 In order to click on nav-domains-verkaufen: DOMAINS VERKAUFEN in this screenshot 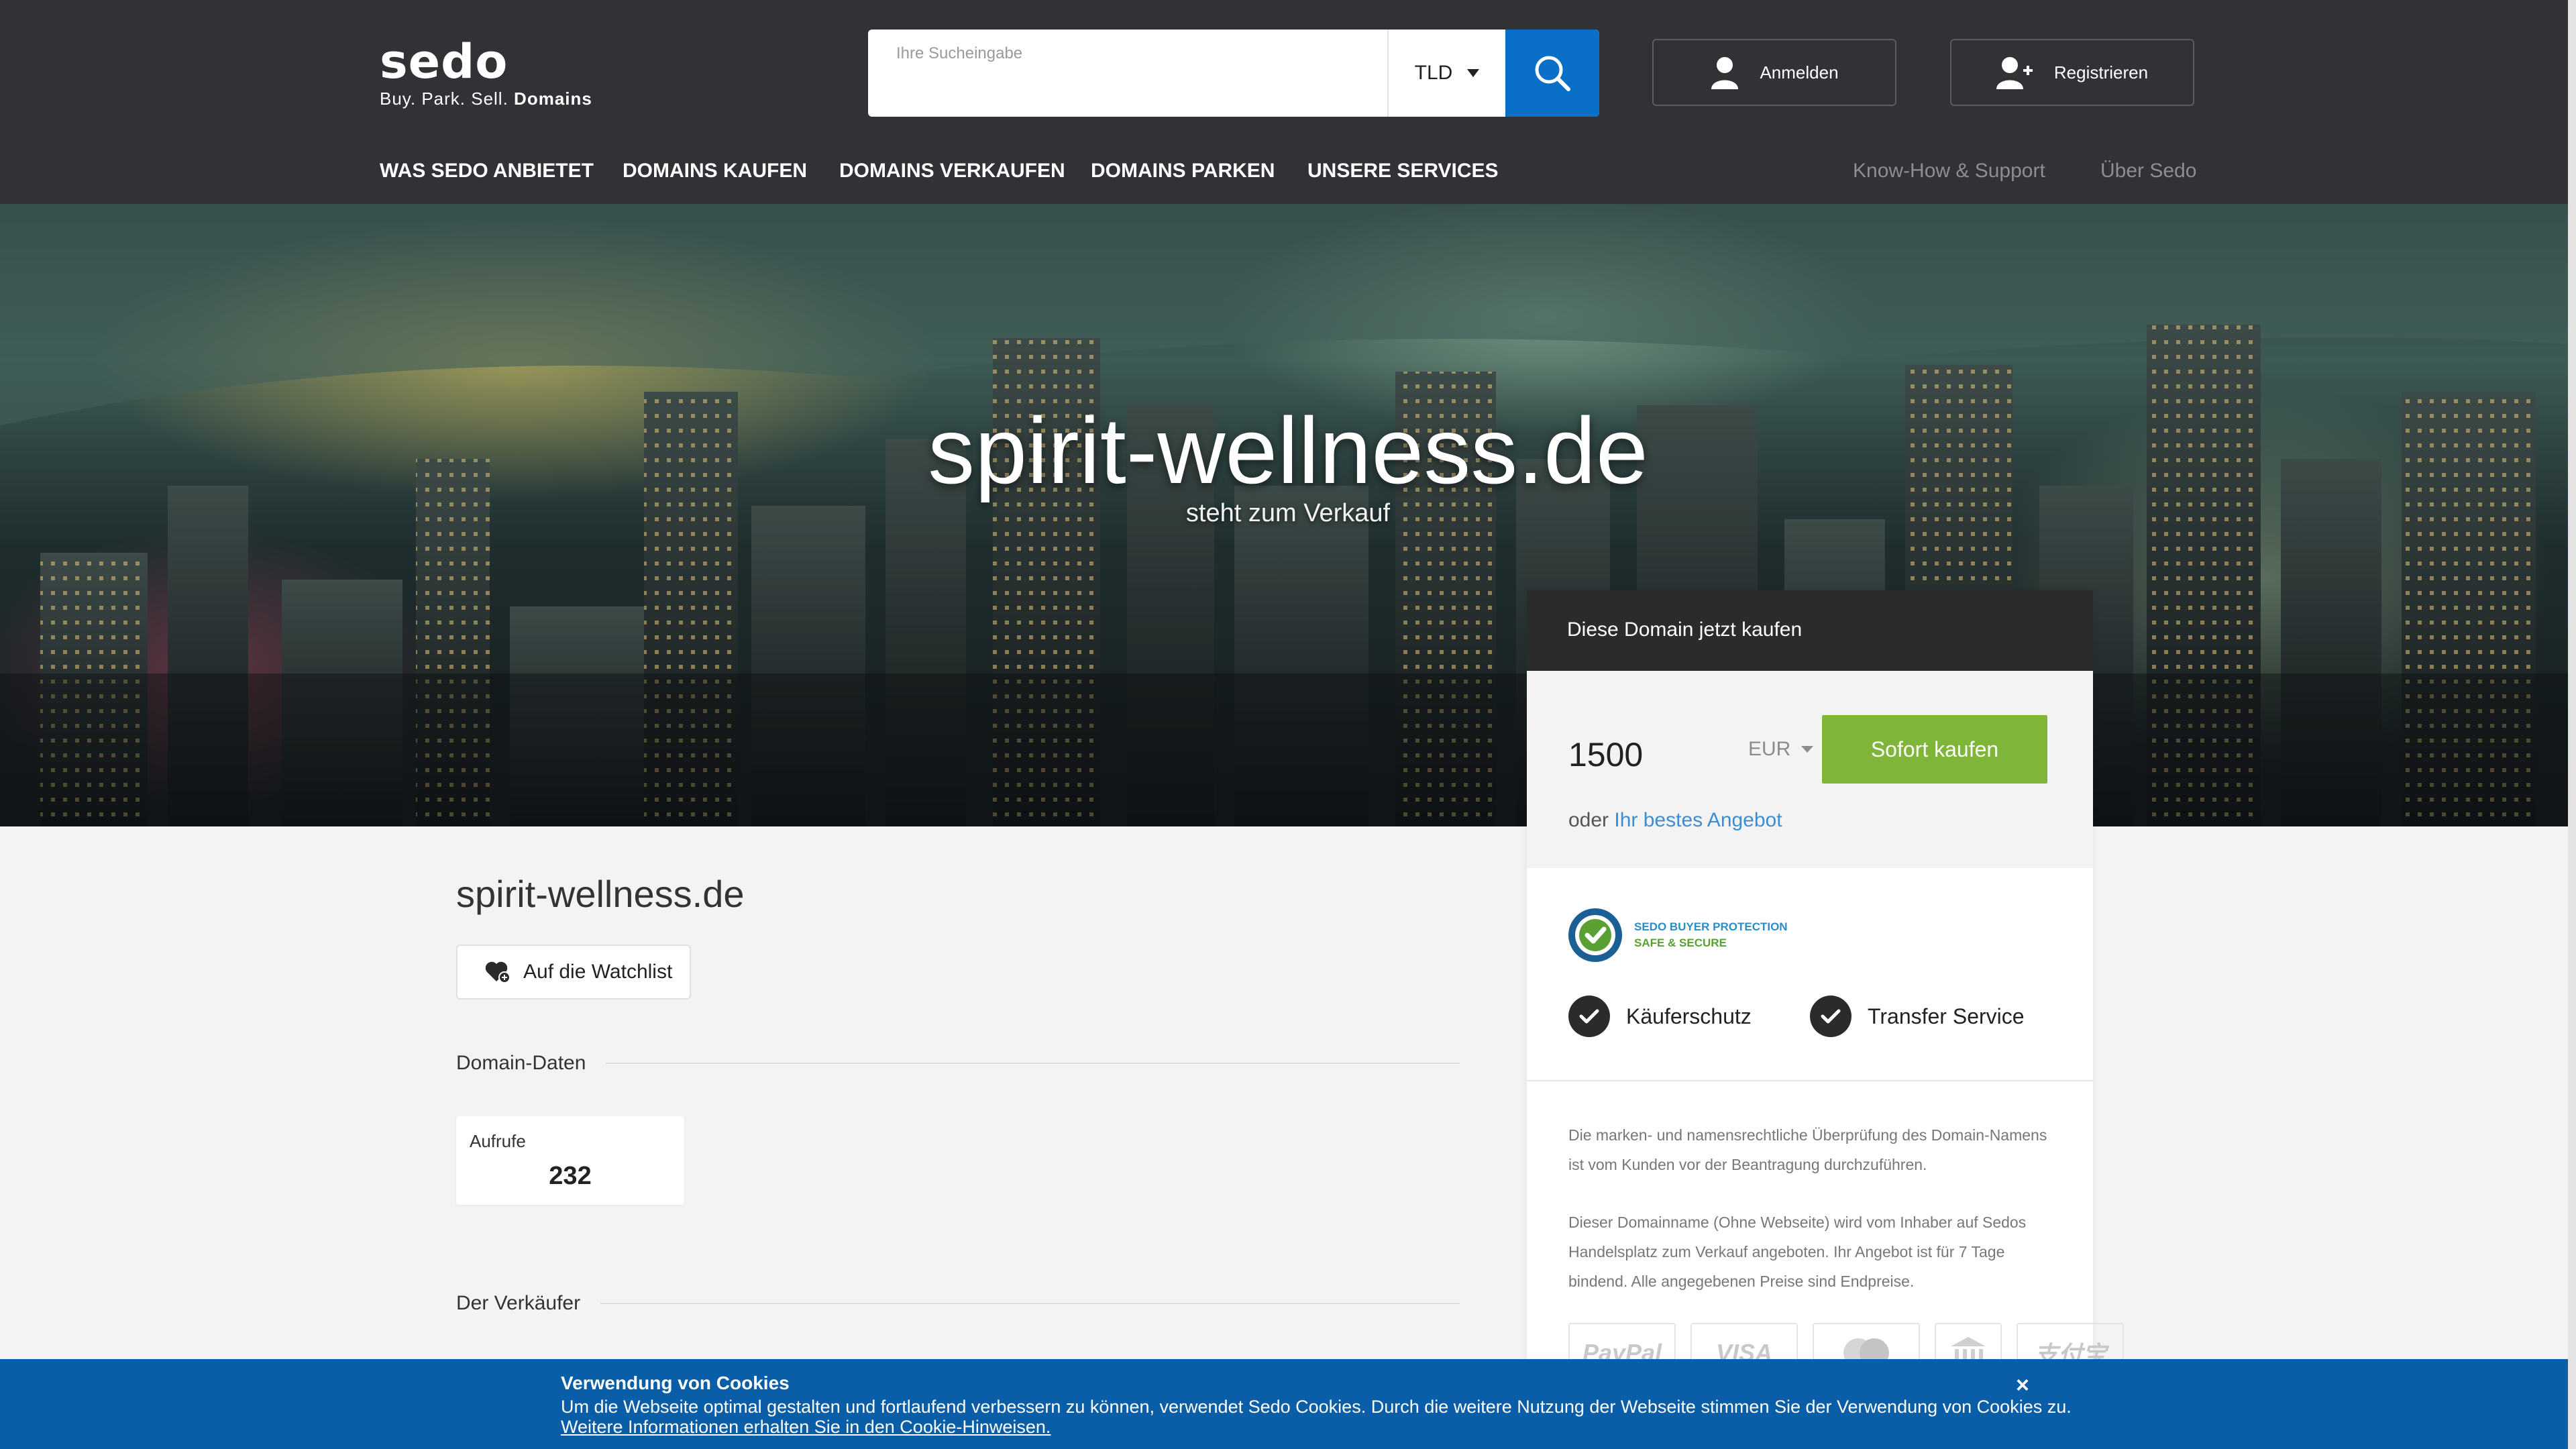, I will do `click(952, 171)`.